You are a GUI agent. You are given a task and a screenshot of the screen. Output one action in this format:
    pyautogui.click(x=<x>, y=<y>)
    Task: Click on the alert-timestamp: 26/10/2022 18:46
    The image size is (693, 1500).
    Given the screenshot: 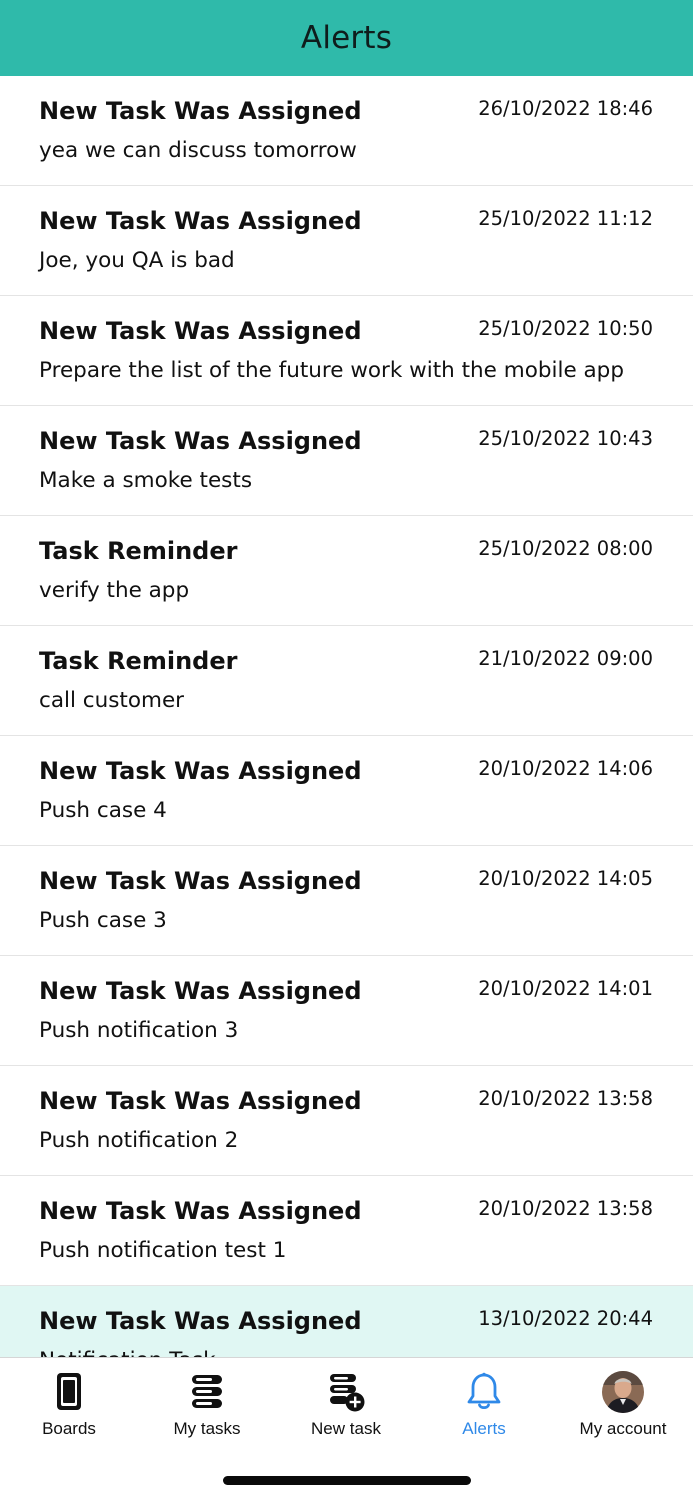 What is the action you would take?
    pyautogui.click(x=565, y=108)
    